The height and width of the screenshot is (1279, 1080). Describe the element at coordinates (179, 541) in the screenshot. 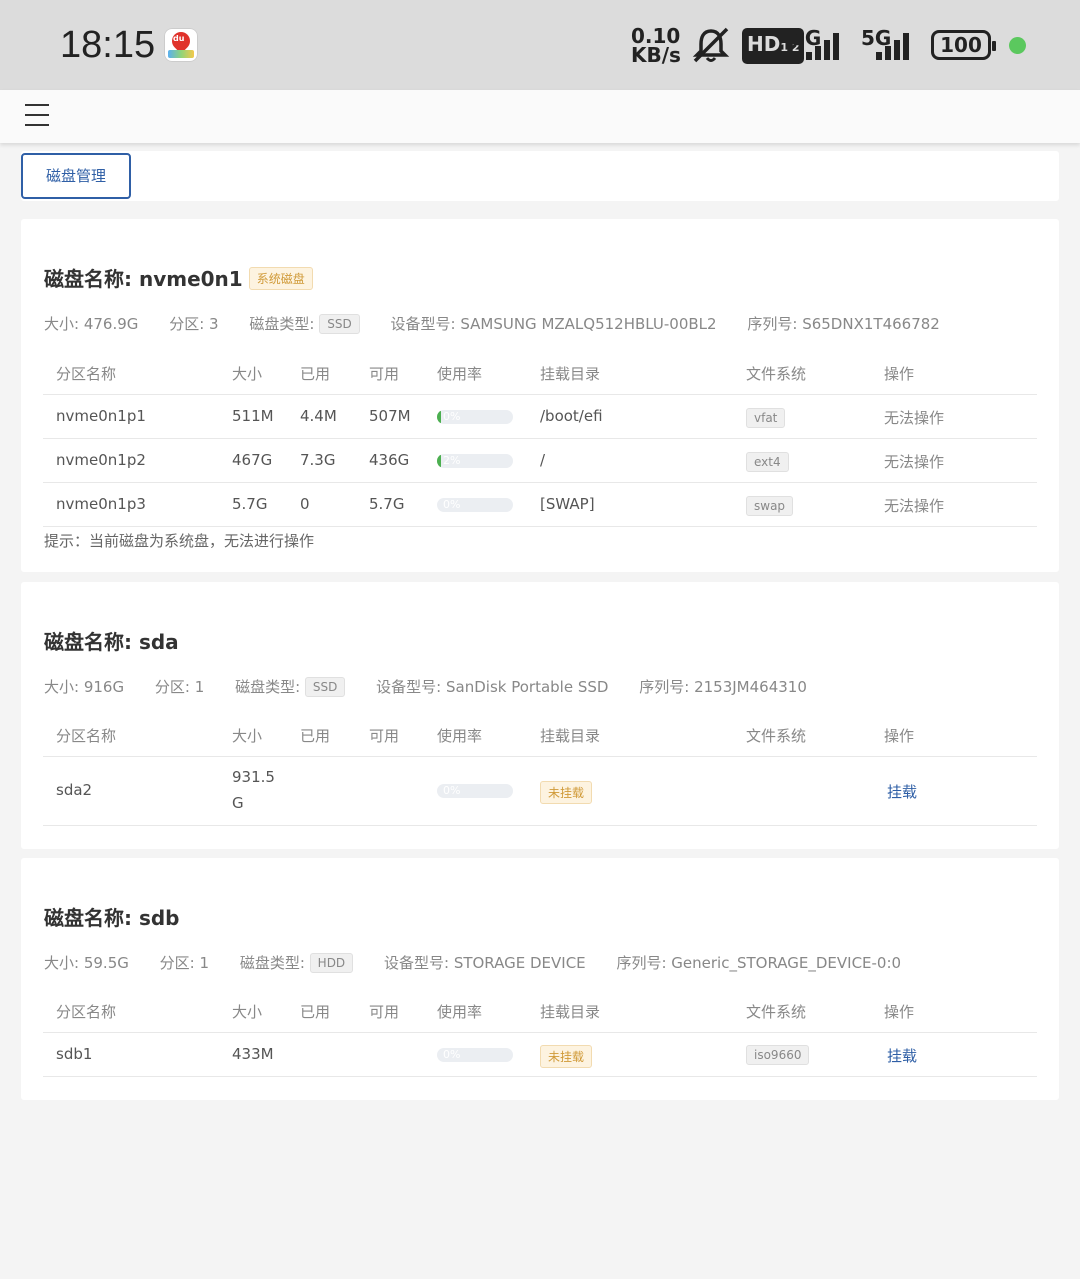

I see `system-disk-hint: 提示：当前磁盘为系统盘，无法进行操作` at that location.